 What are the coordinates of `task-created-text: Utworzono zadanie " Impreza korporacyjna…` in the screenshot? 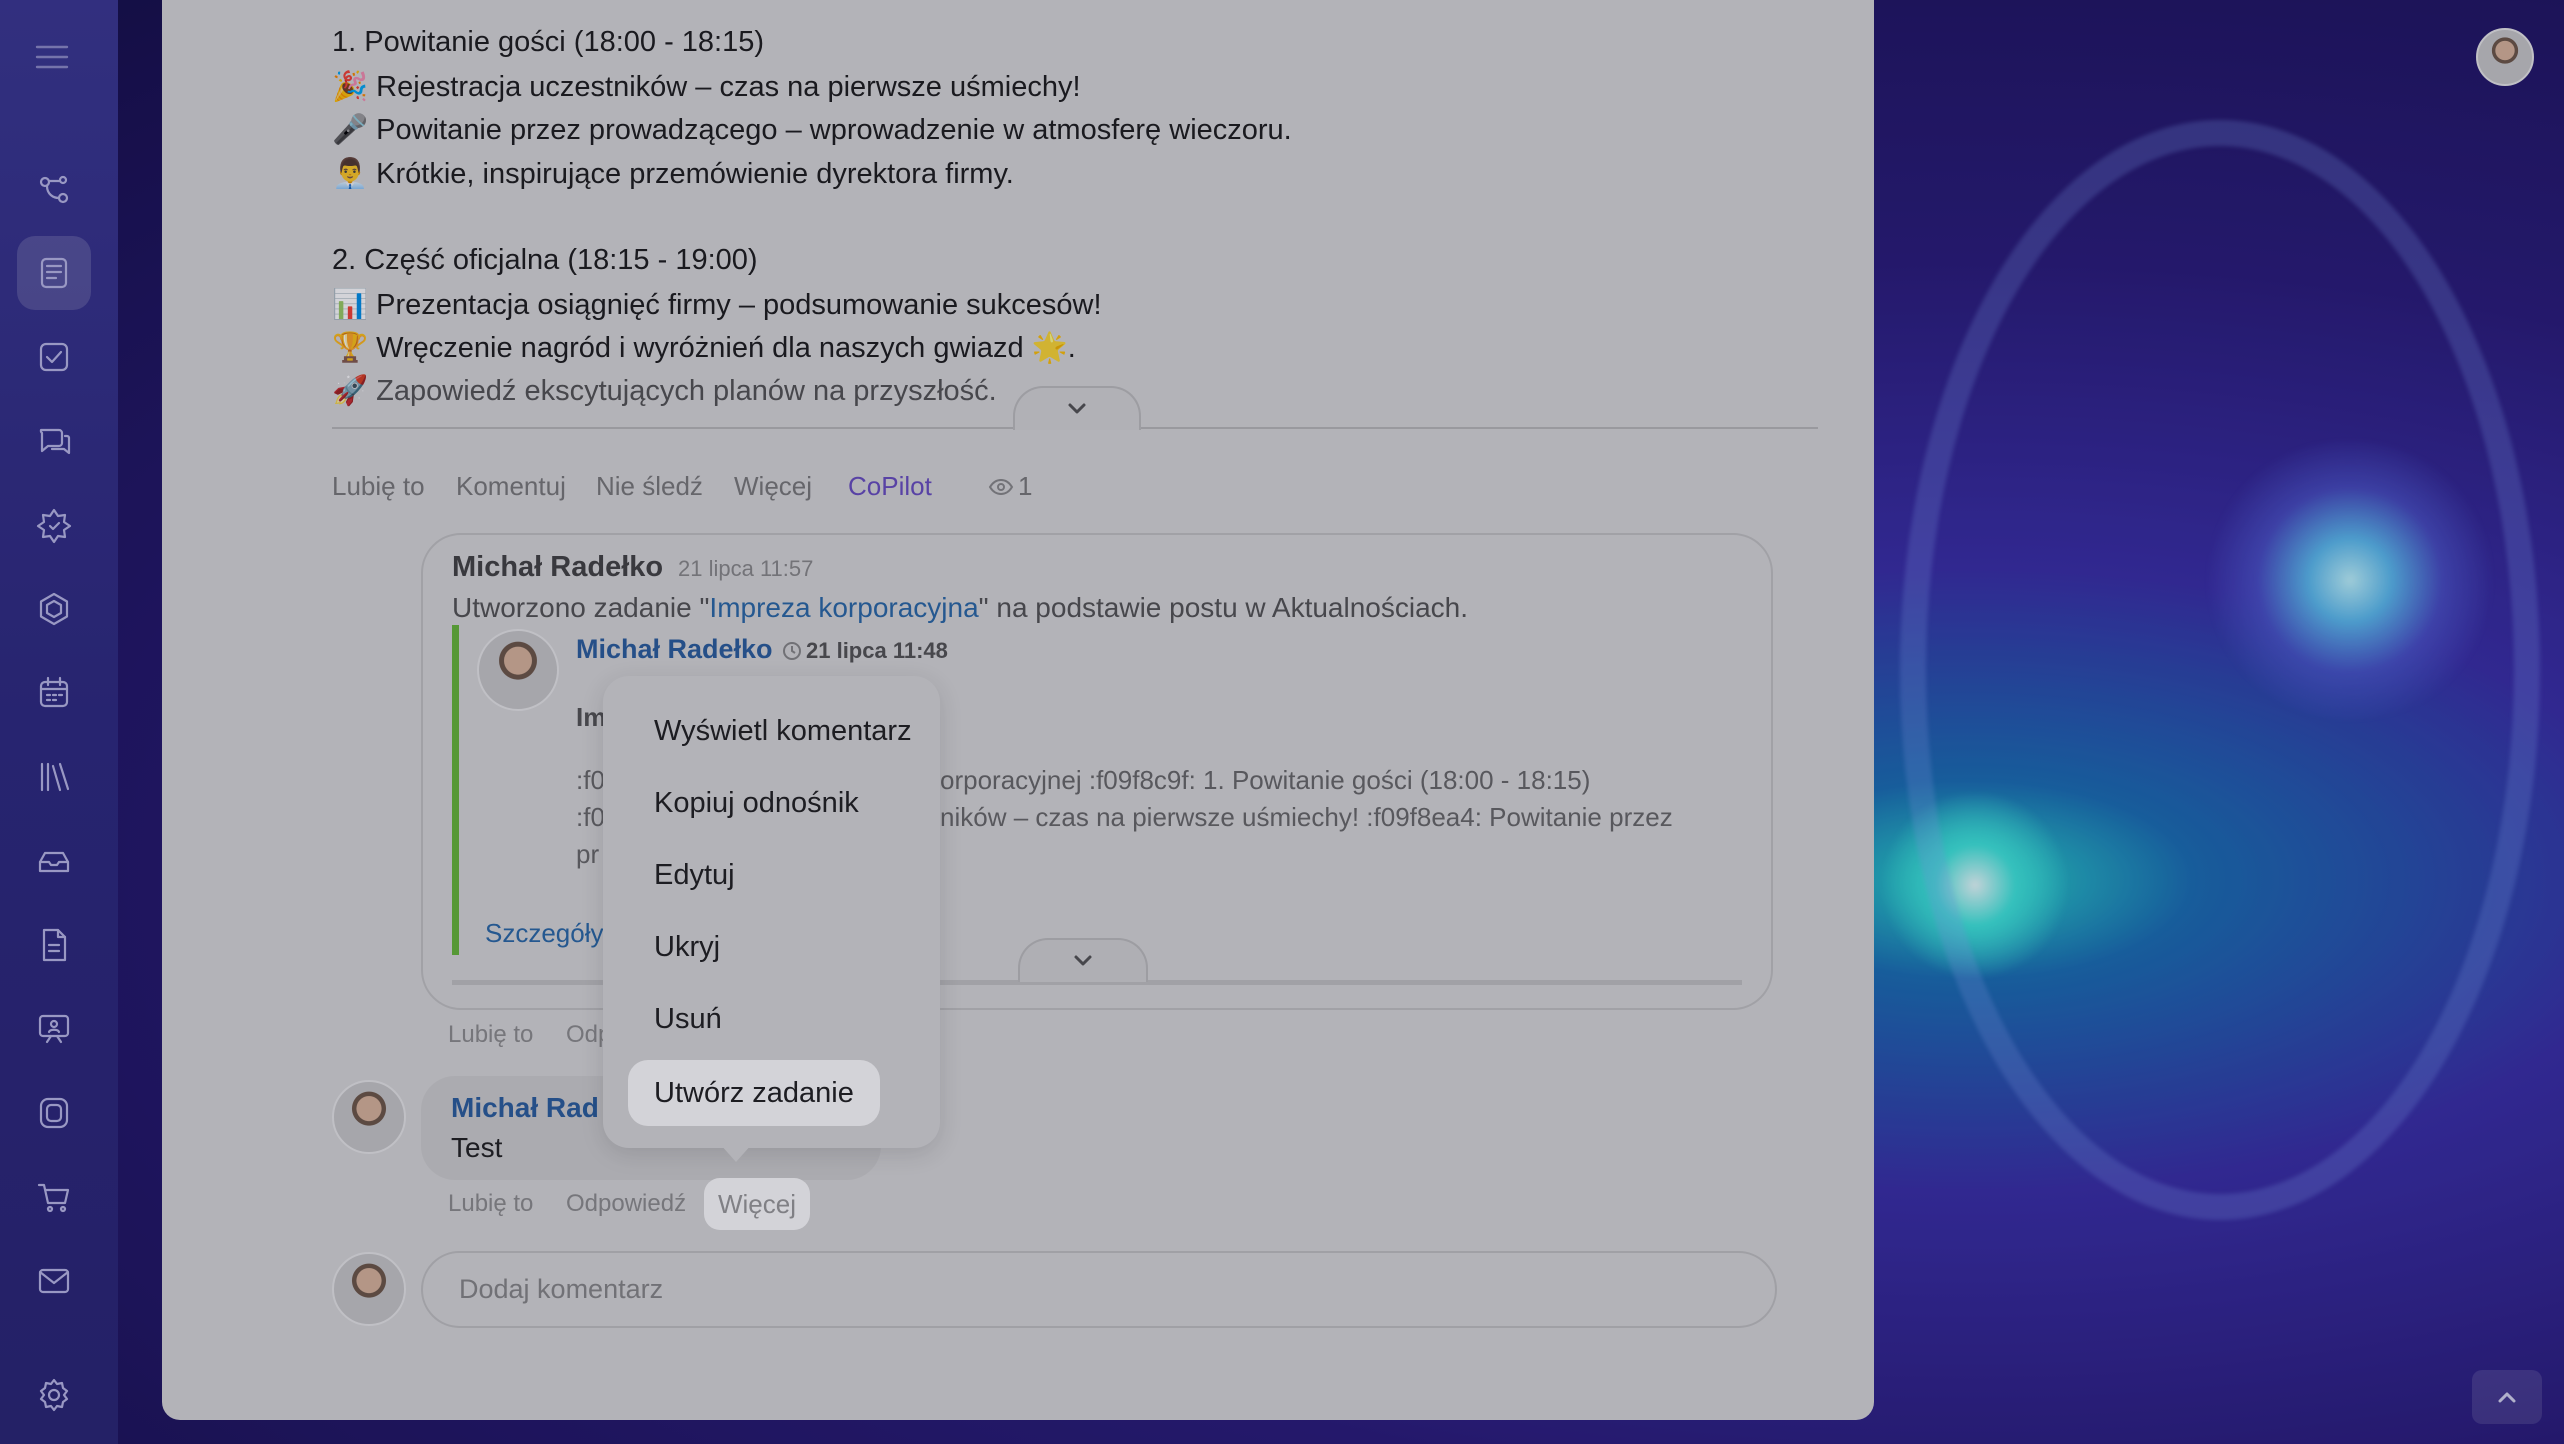 It's located at (960, 608).